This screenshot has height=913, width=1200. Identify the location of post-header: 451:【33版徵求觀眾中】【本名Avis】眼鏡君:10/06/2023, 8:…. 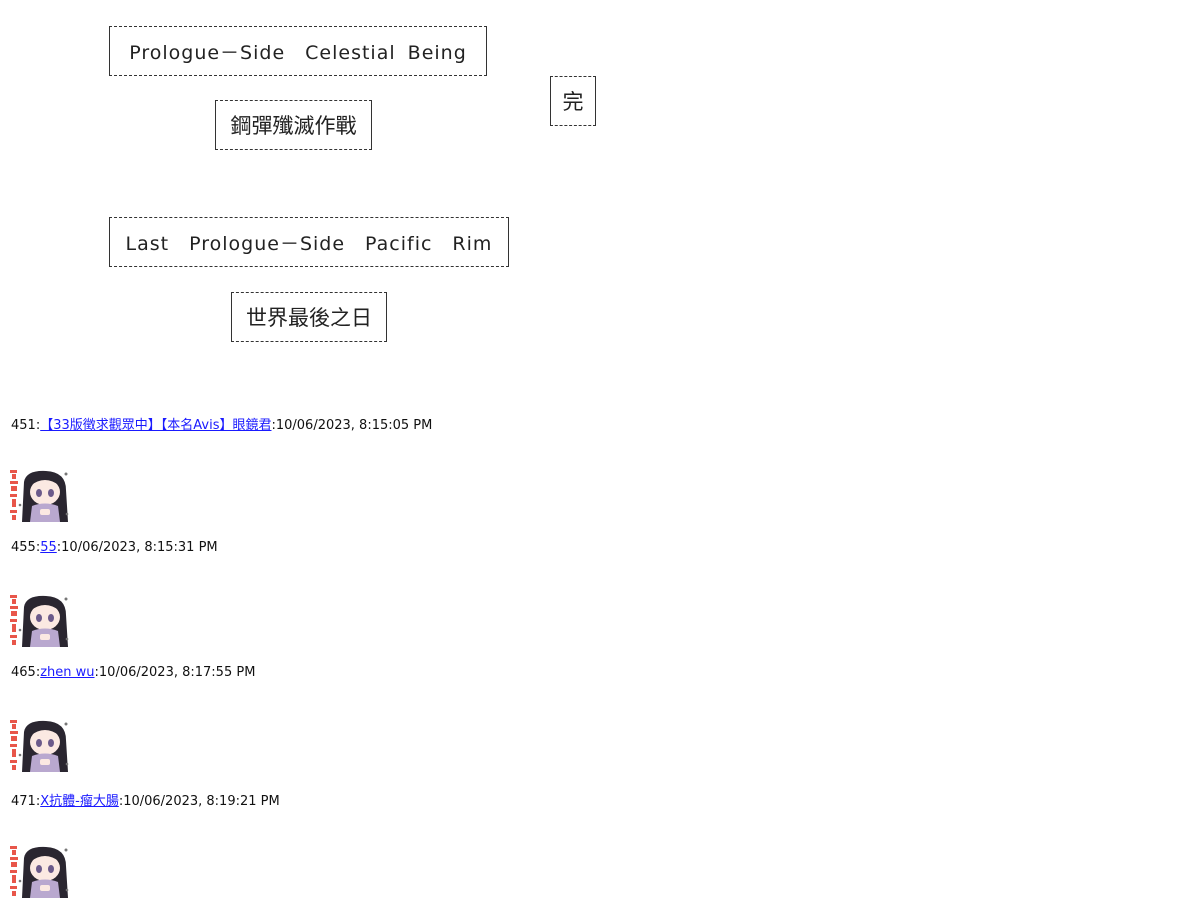
(221, 423).